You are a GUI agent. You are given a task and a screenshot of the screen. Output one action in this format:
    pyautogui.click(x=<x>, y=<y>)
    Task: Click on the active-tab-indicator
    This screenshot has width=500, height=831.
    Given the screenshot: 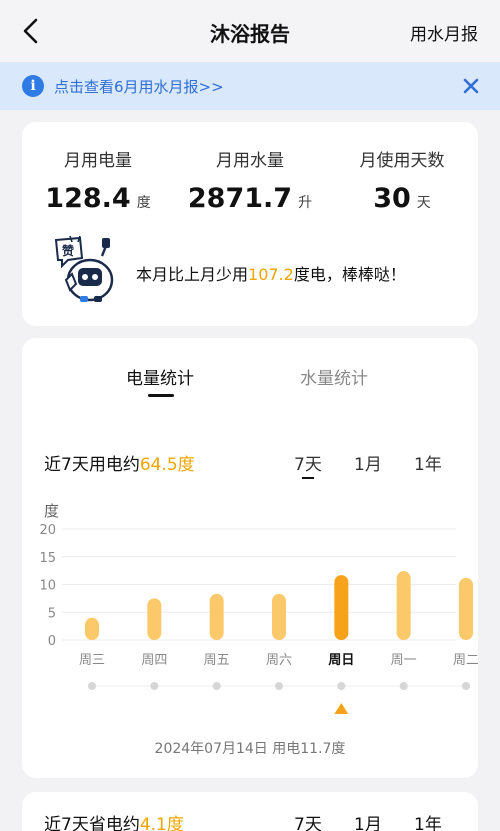 What is the action you would take?
    pyautogui.click(x=161, y=395)
    